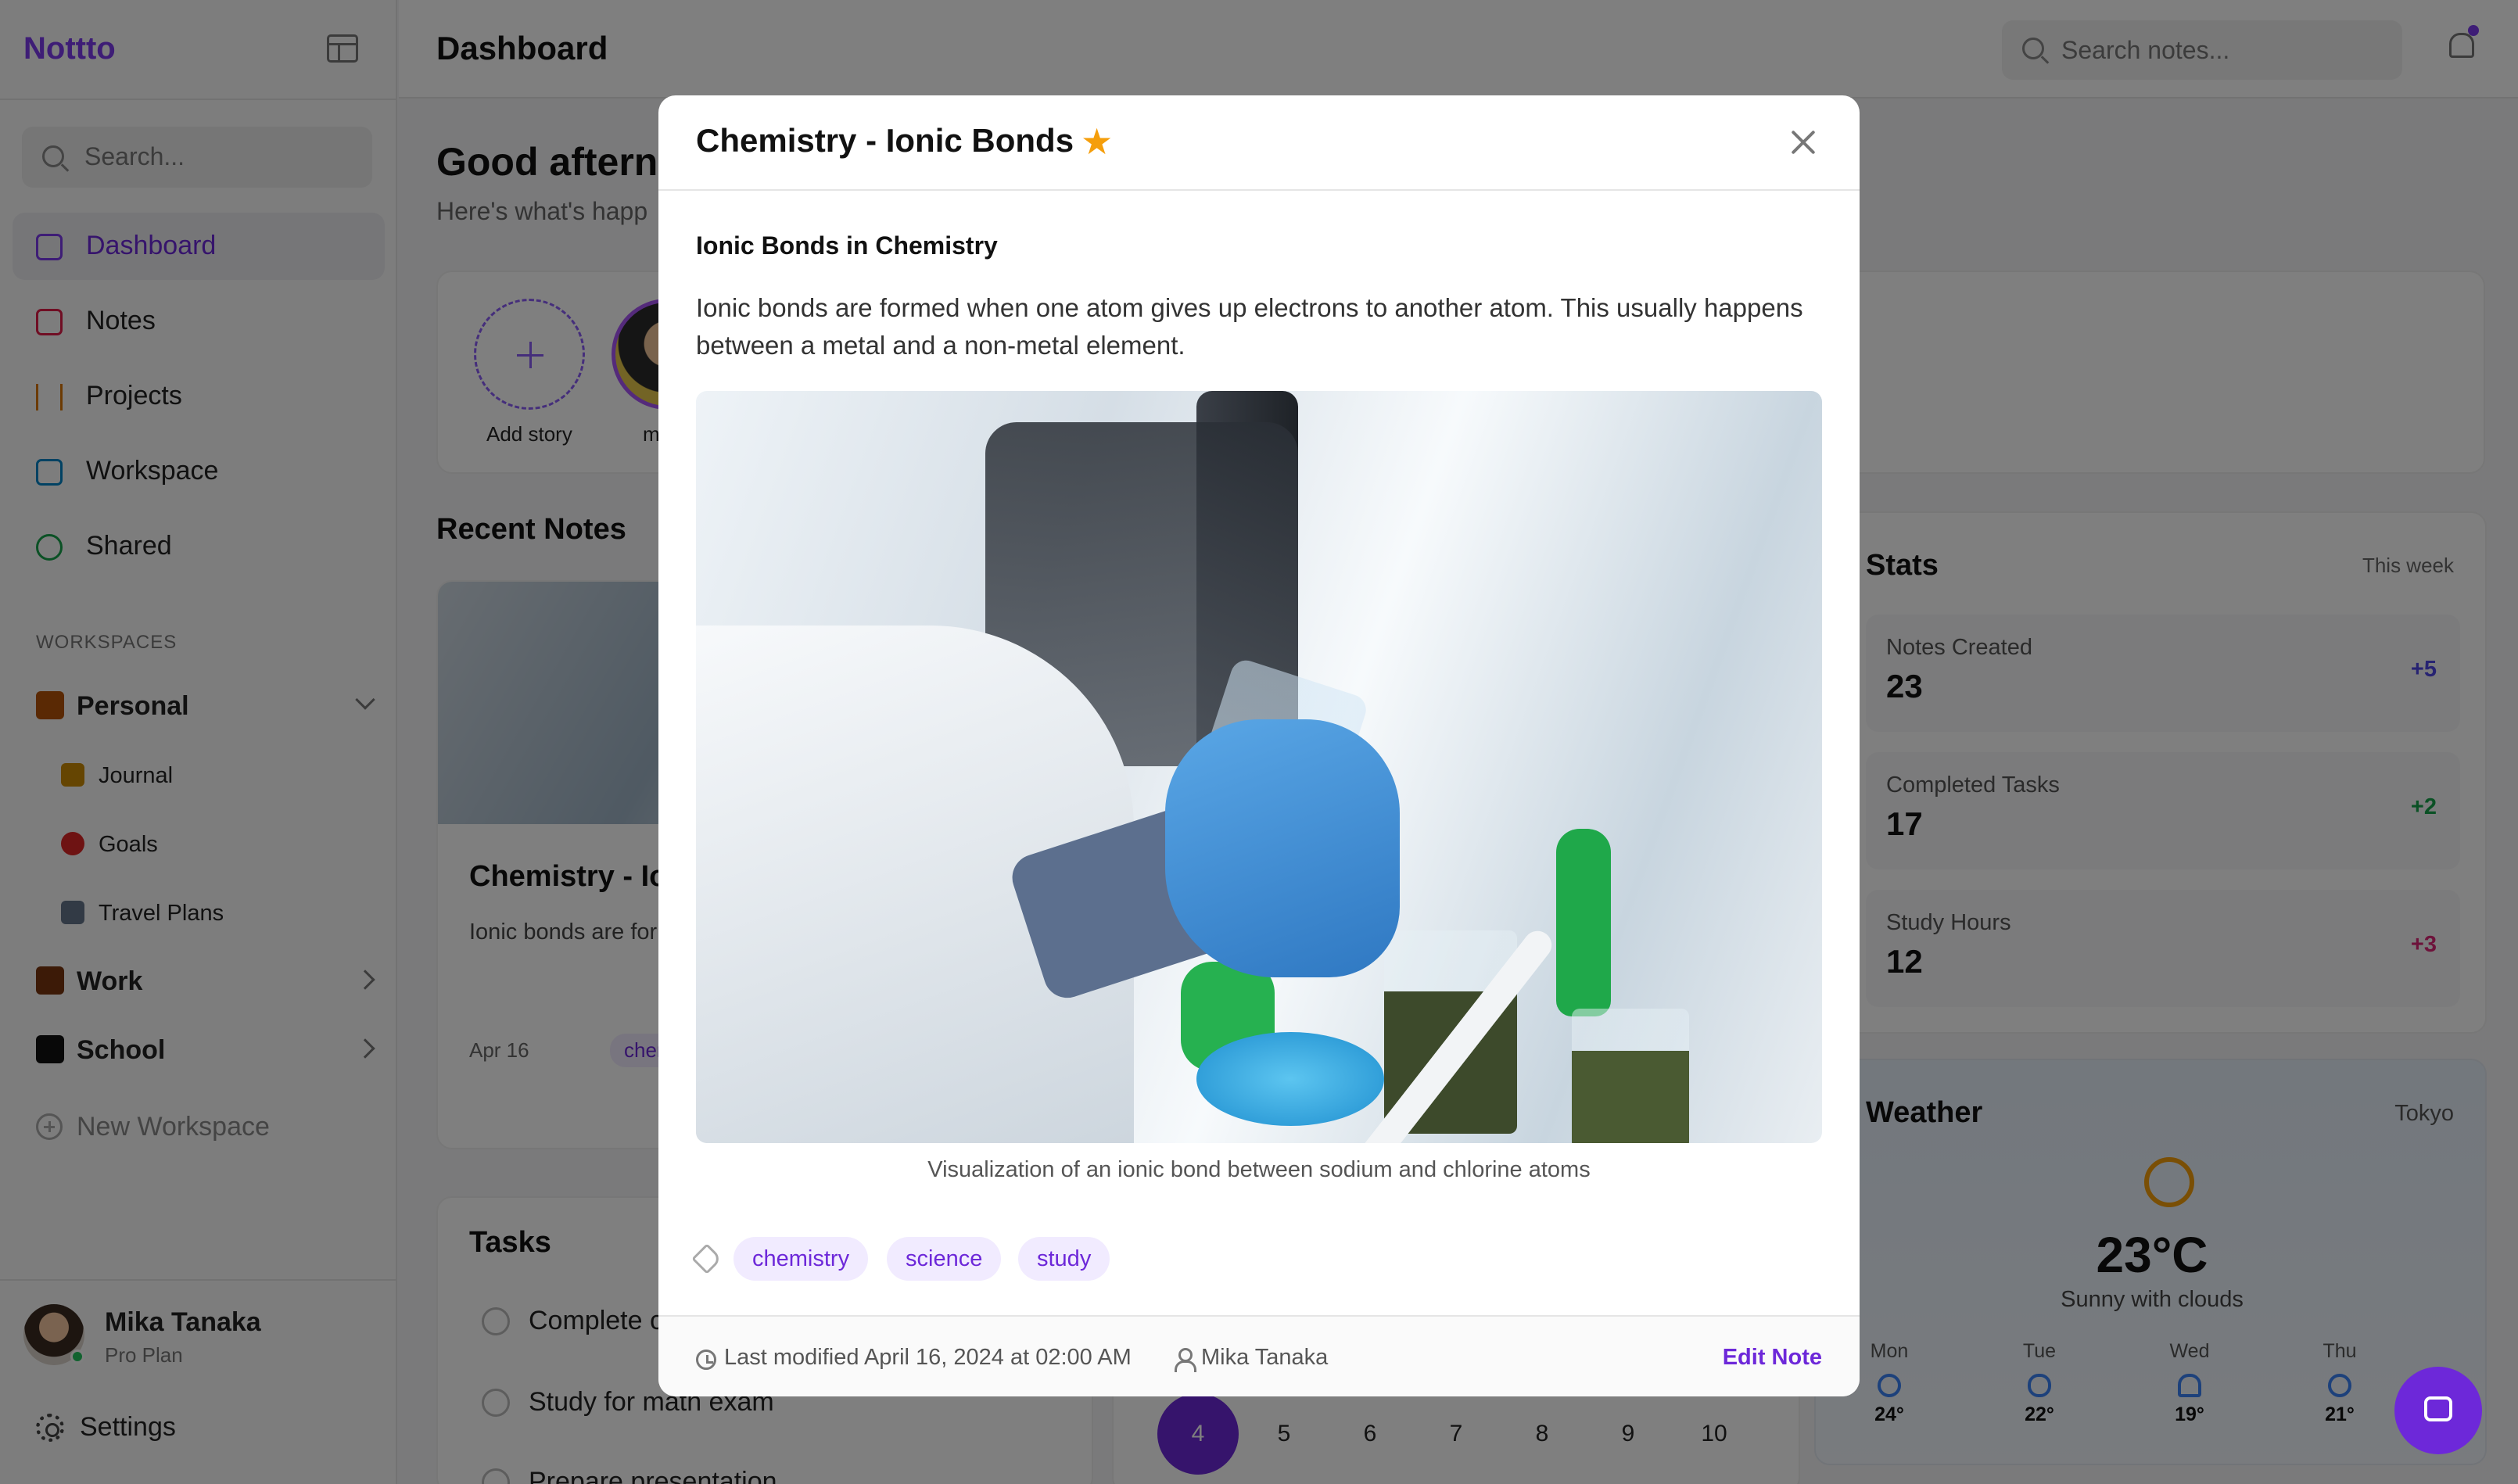 This screenshot has height=1484, width=2518. Describe the element at coordinates (706, 1360) in the screenshot. I see `clock-icon` at that location.